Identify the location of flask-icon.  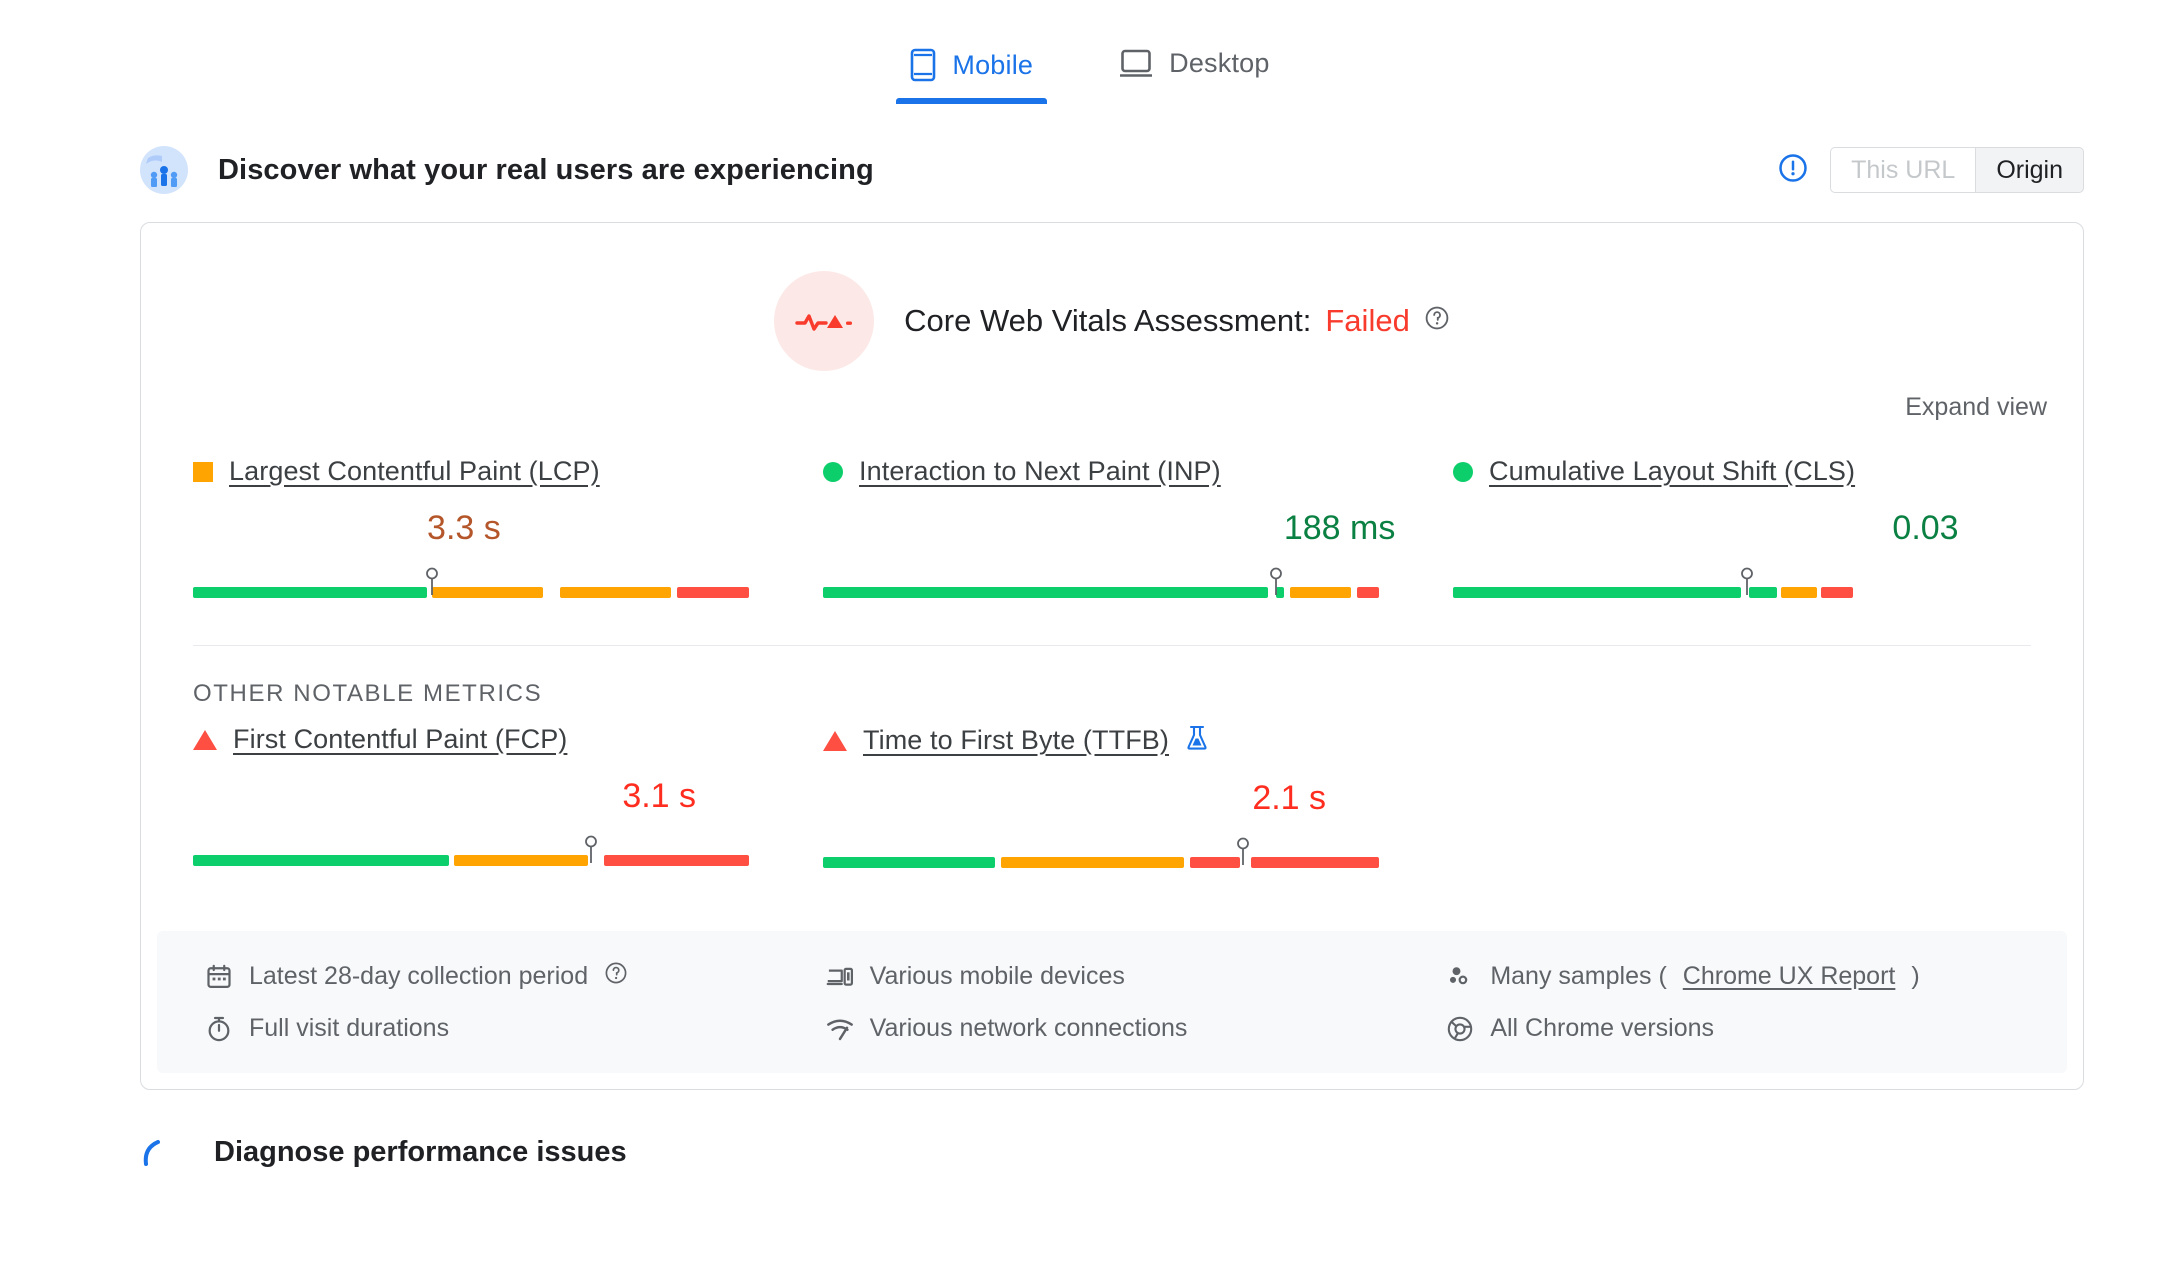
(1197, 740).